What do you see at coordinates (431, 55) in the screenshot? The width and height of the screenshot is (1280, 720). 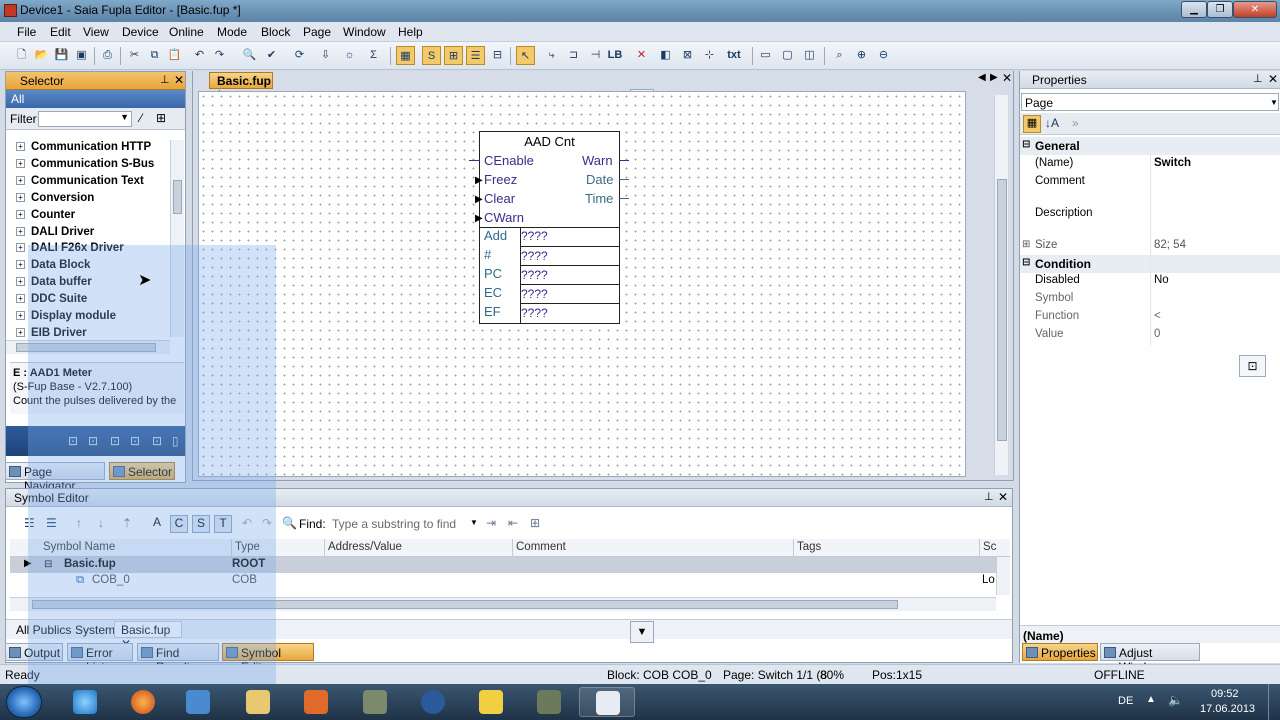 I see `sym-mode-icon: S` at bounding box center [431, 55].